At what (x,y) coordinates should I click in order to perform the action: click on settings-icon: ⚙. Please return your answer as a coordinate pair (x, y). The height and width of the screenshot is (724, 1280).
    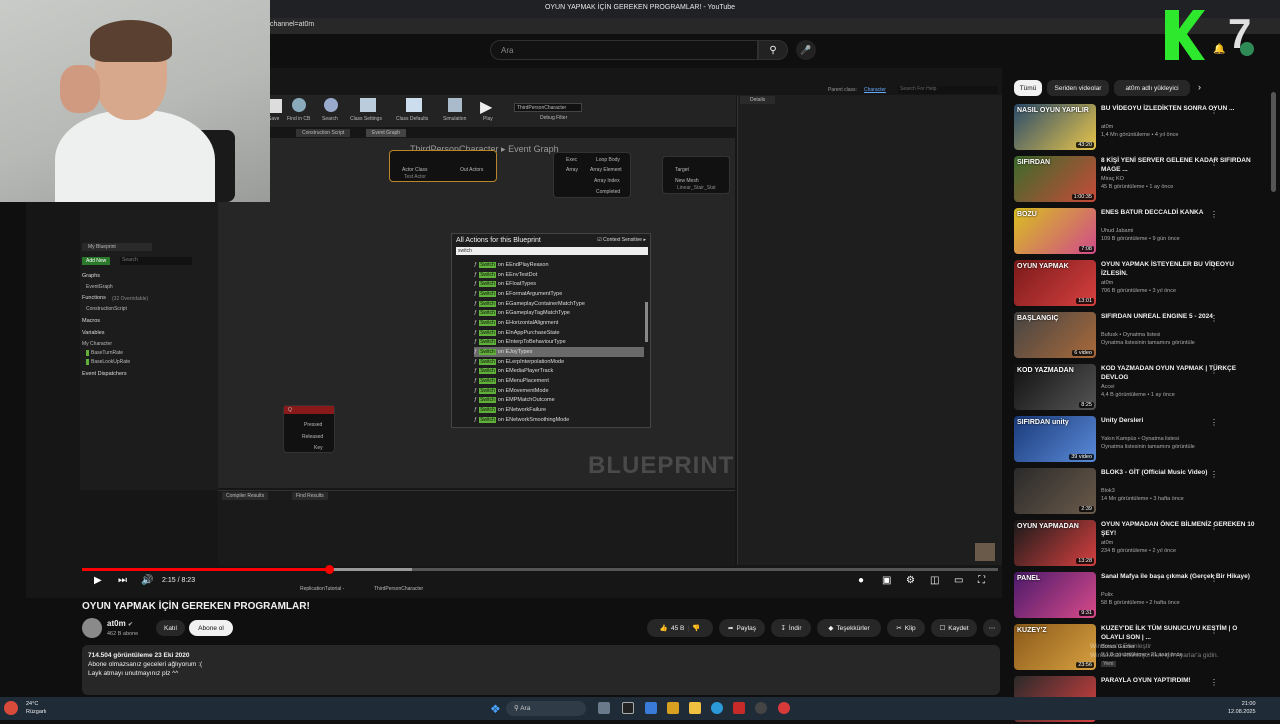
    Looking at the image, I should click on (910, 580).